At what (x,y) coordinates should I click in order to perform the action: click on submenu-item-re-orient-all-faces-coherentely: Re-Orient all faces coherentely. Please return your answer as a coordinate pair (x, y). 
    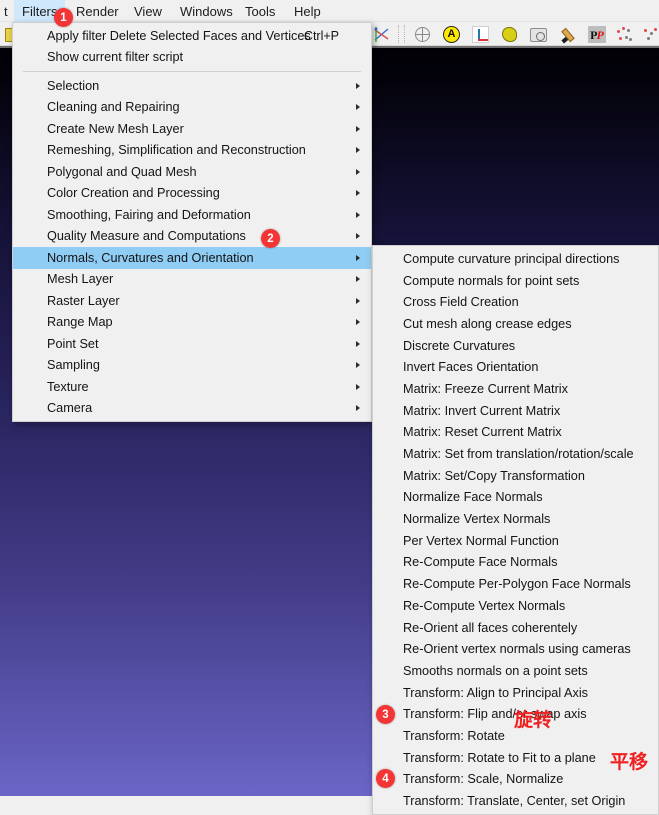
    Looking at the image, I should click on (515, 628).